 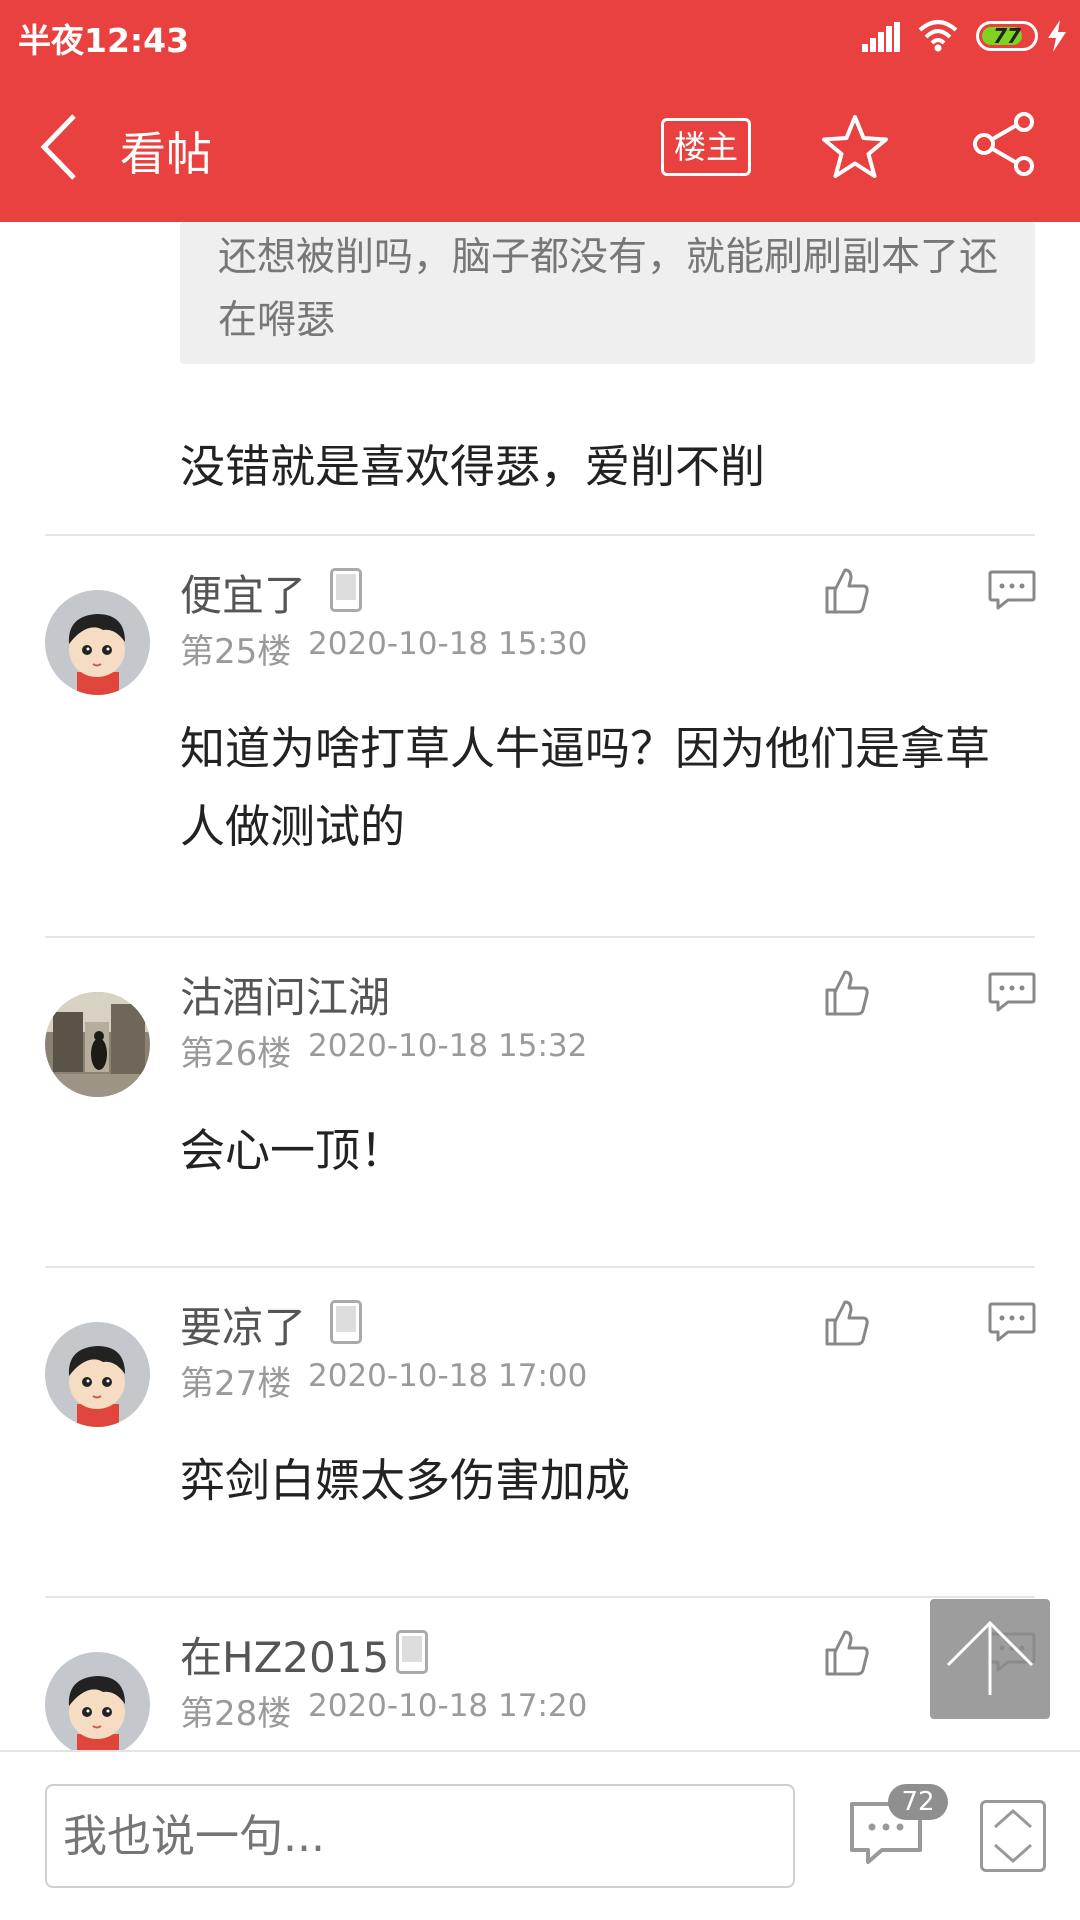 I want to click on username: 便宜了, so click(x=243, y=592).